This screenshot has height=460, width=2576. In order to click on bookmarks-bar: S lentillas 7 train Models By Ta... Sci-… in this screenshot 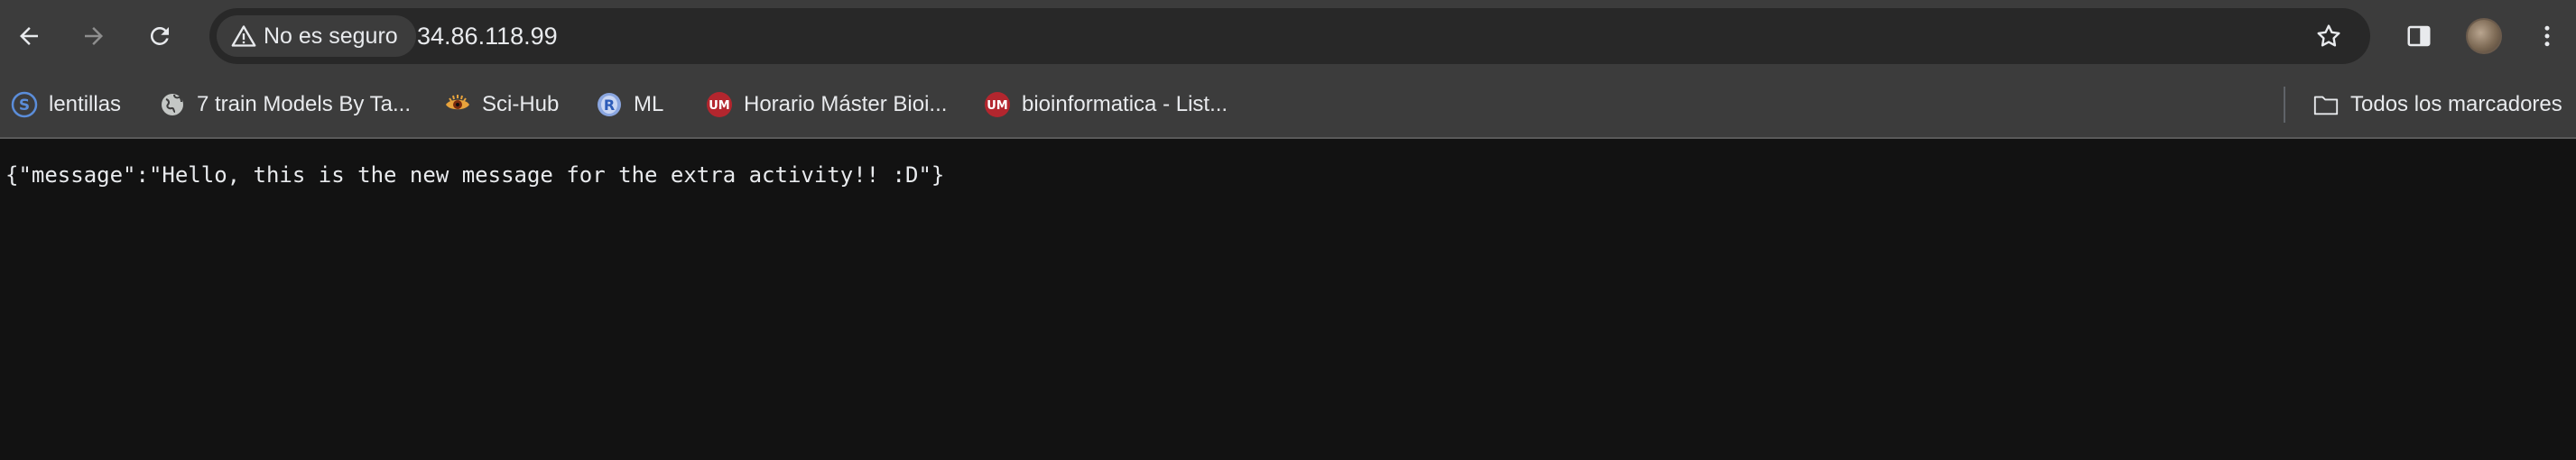, I will do `click(1288, 105)`.